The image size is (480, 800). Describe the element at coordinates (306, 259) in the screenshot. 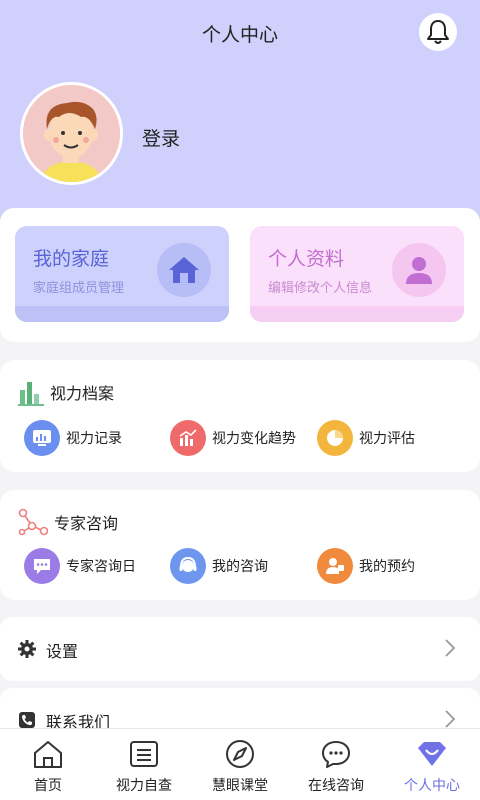

I see `personal-info-title: 个人资料` at that location.